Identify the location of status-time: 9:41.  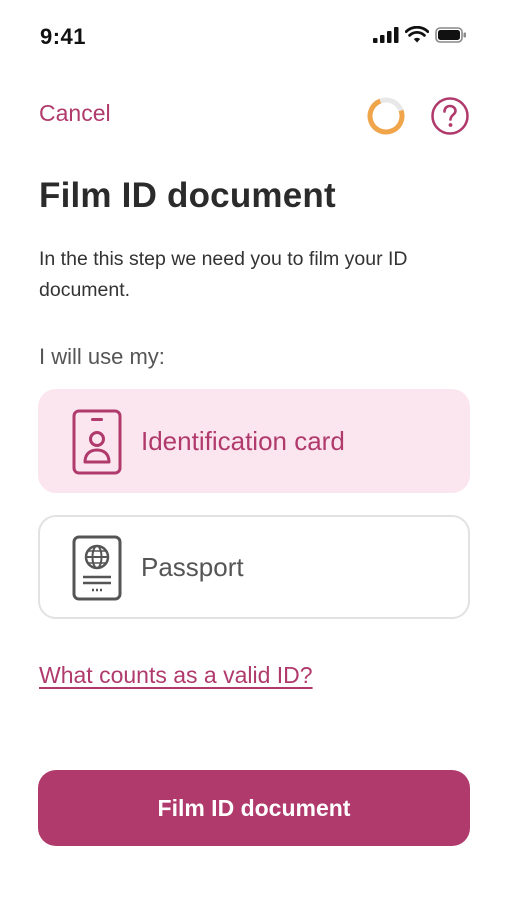
(63, 36).